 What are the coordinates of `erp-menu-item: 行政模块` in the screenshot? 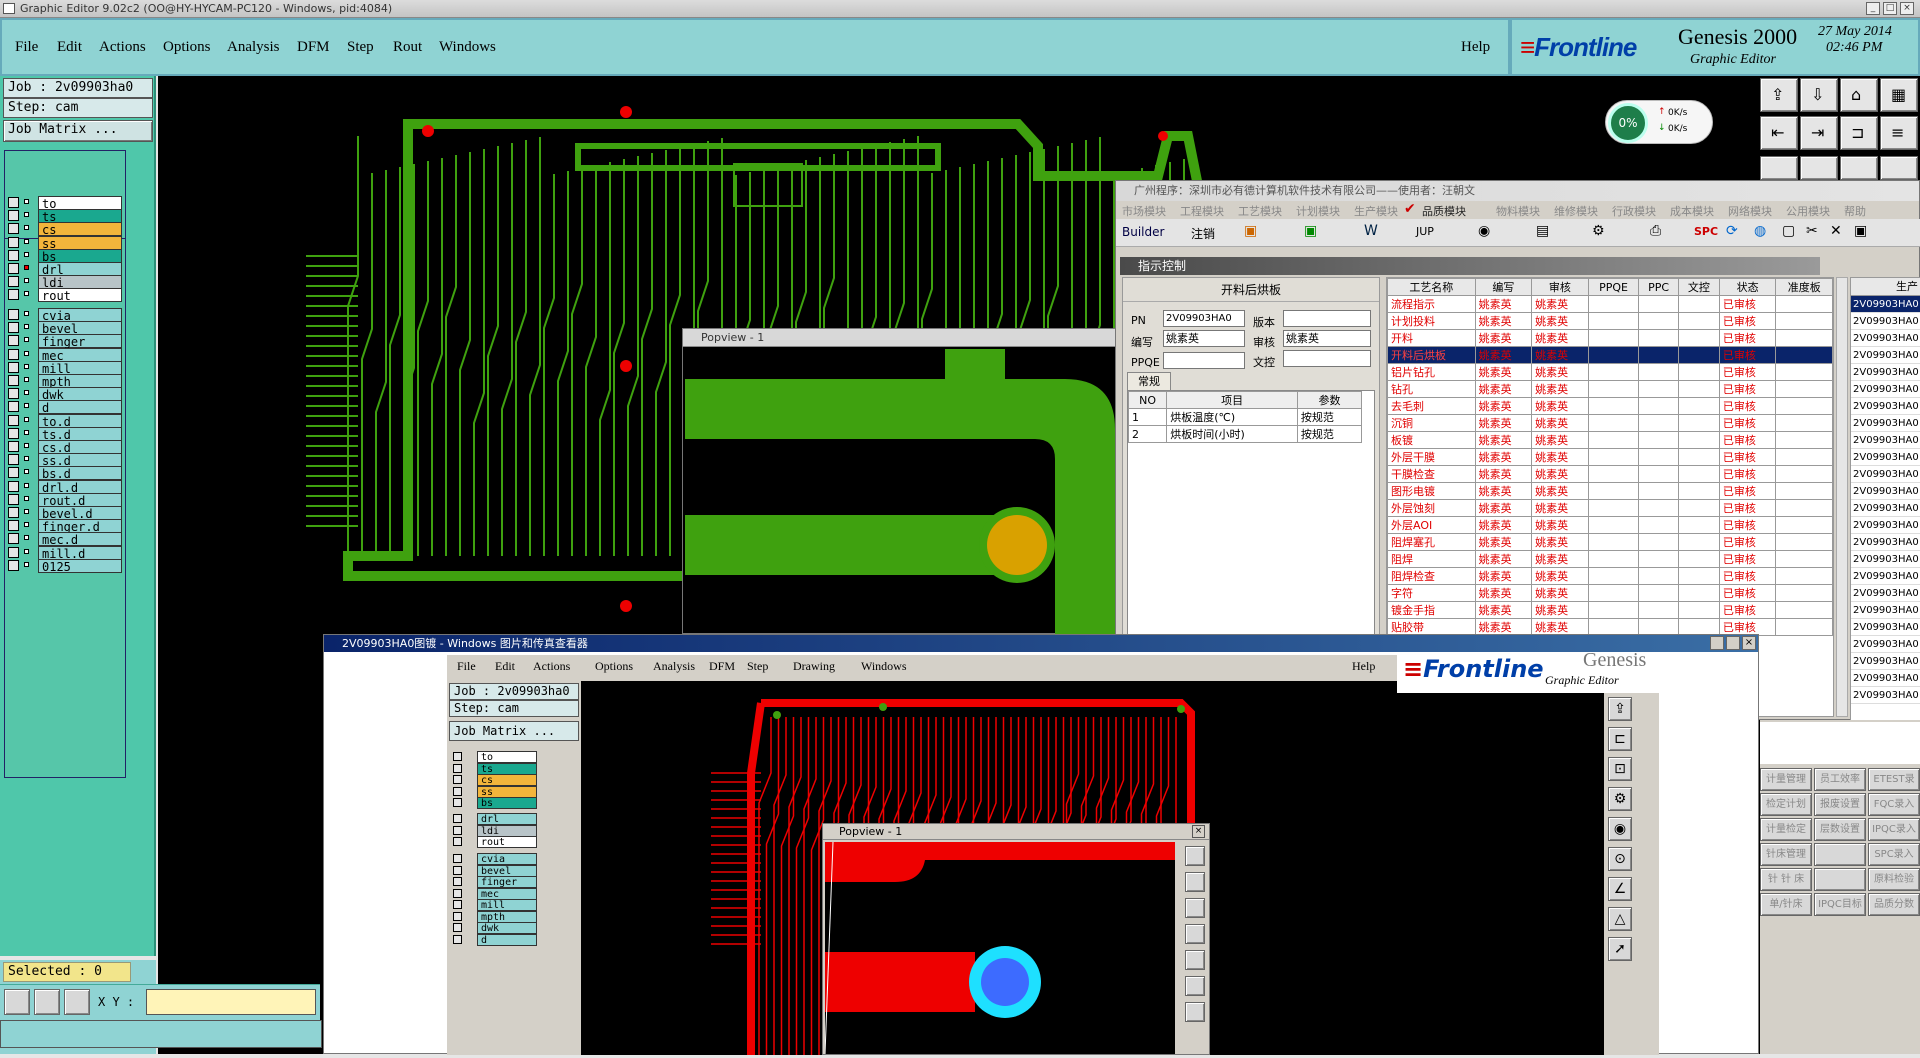 It's located at (1634, 211).